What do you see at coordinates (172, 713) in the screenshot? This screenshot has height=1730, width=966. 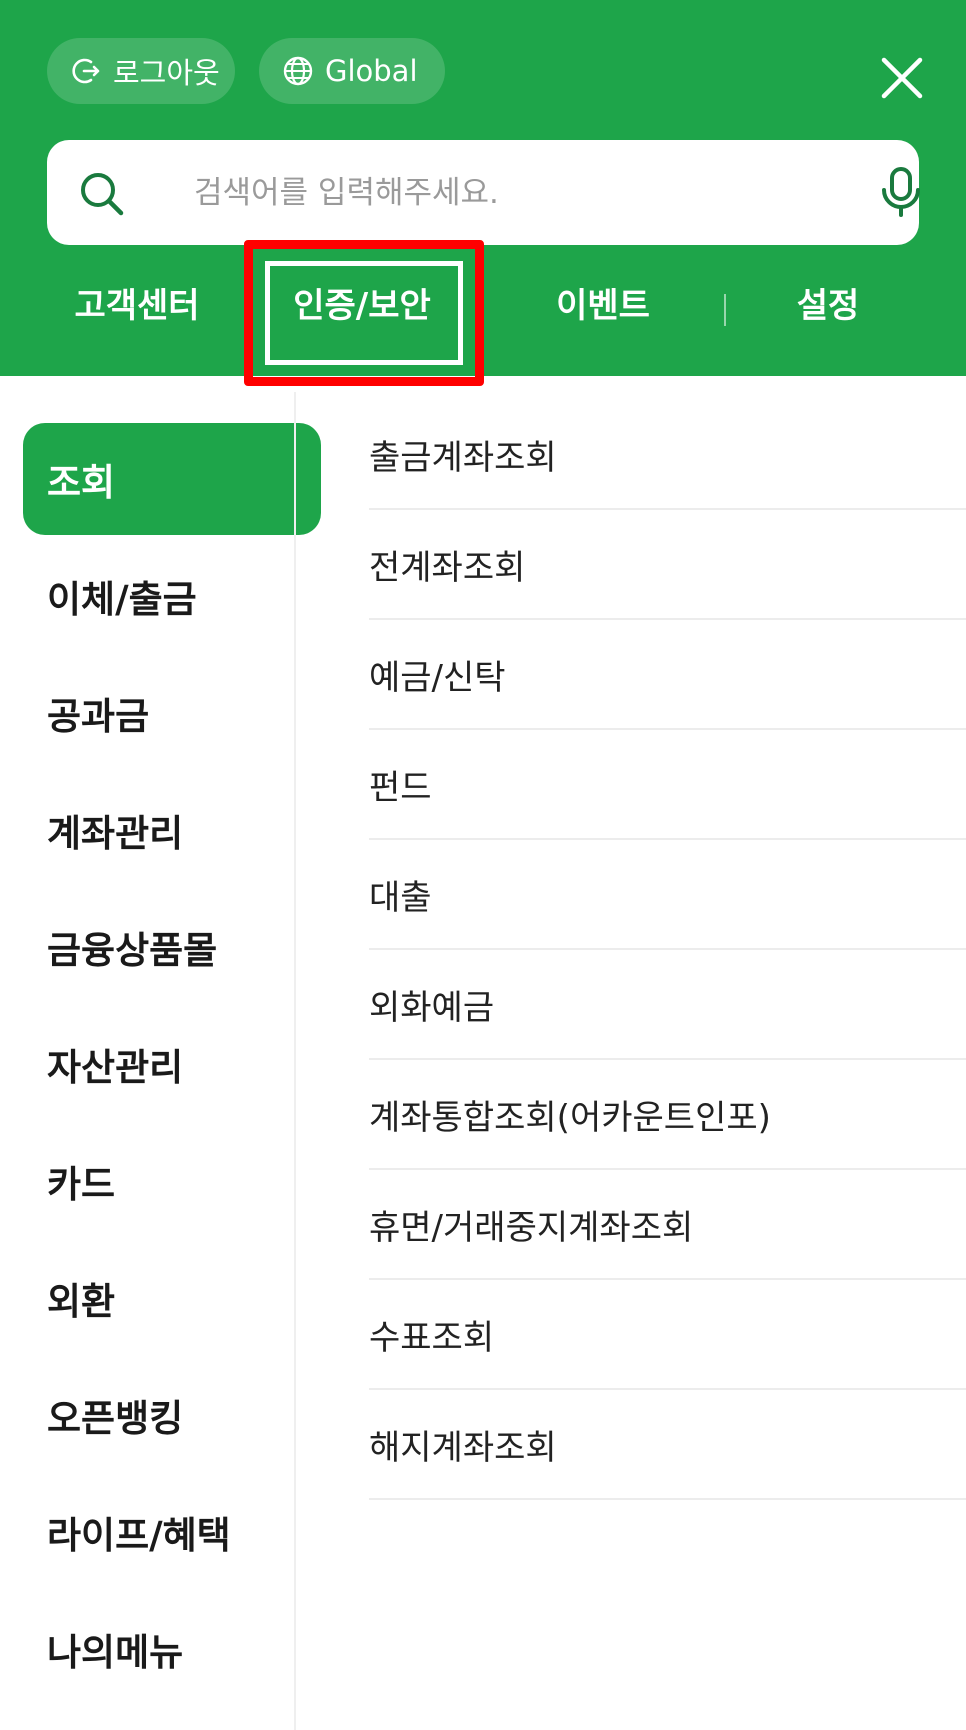 I see `sidebar-item-utility-bills: 공과금` at bounding box center [172, 713].